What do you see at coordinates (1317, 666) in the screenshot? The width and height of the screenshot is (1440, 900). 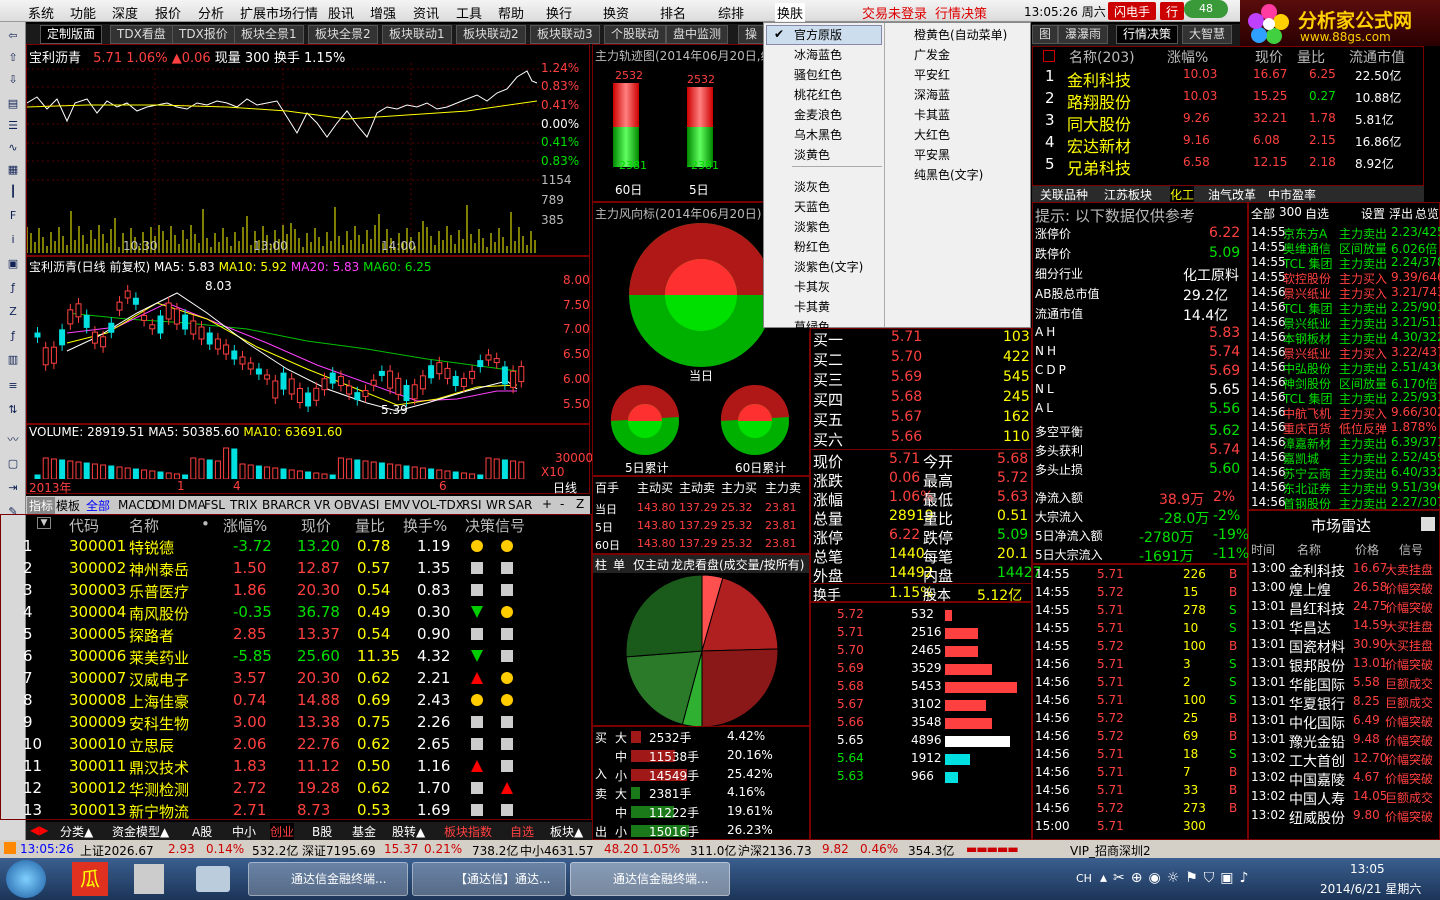 I see `radar-name: 银邦股份` at bounding box center [1317, 666].